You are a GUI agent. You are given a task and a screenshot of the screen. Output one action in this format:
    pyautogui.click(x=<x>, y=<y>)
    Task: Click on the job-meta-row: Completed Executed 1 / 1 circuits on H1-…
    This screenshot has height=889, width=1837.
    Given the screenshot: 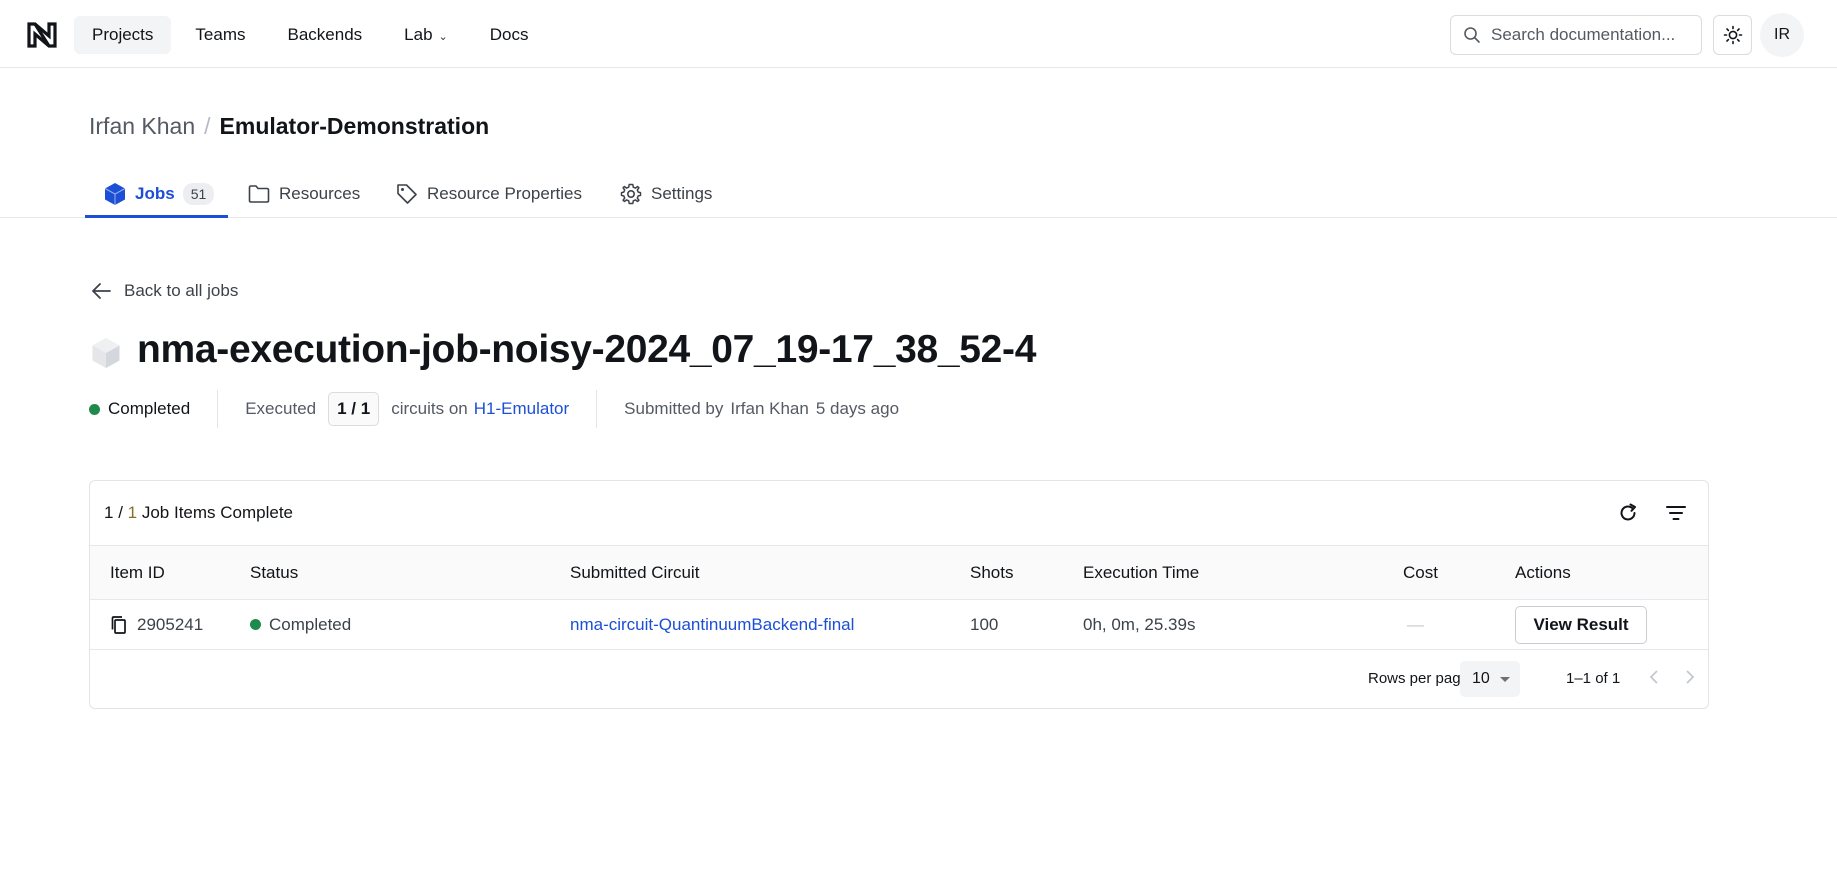 What is the action you would take?
    pyautogui.click(x=494, y=409)
    